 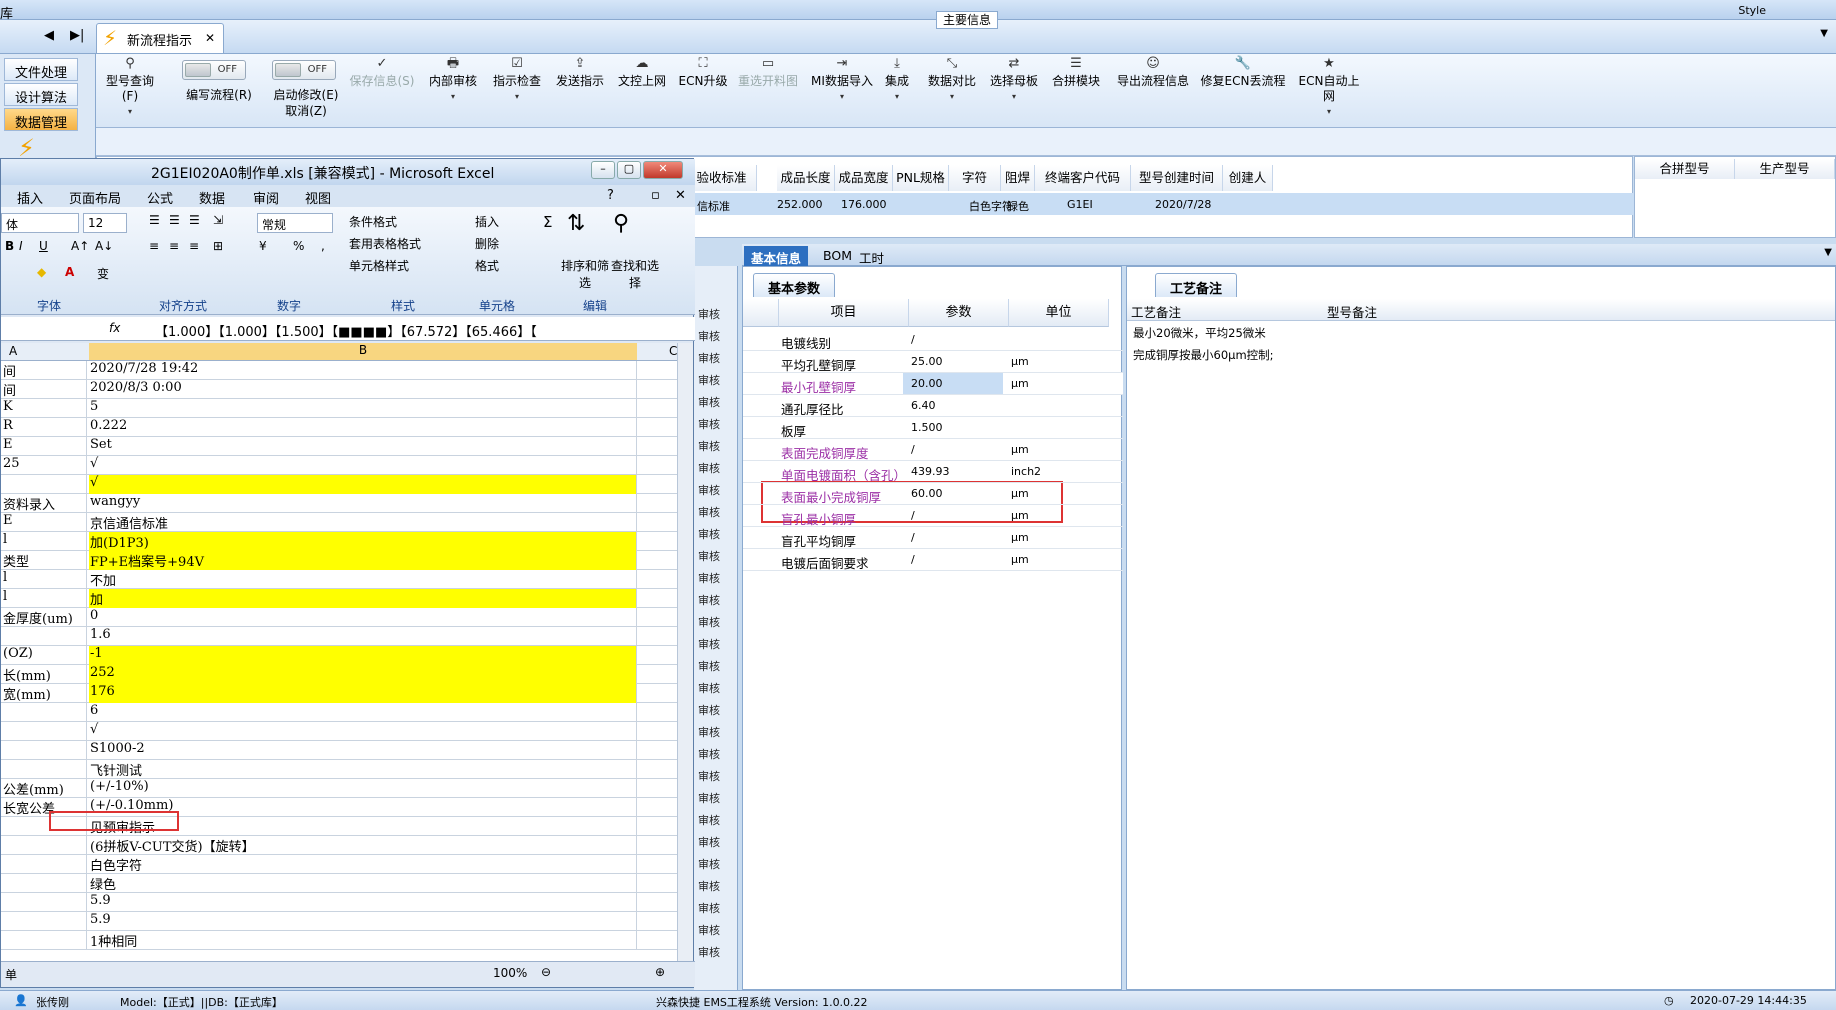 What do you see at coordinates (776, 256) in the screenshot?
I see `tab-basic-info: 基本信息` at bounding box center [776, 256].